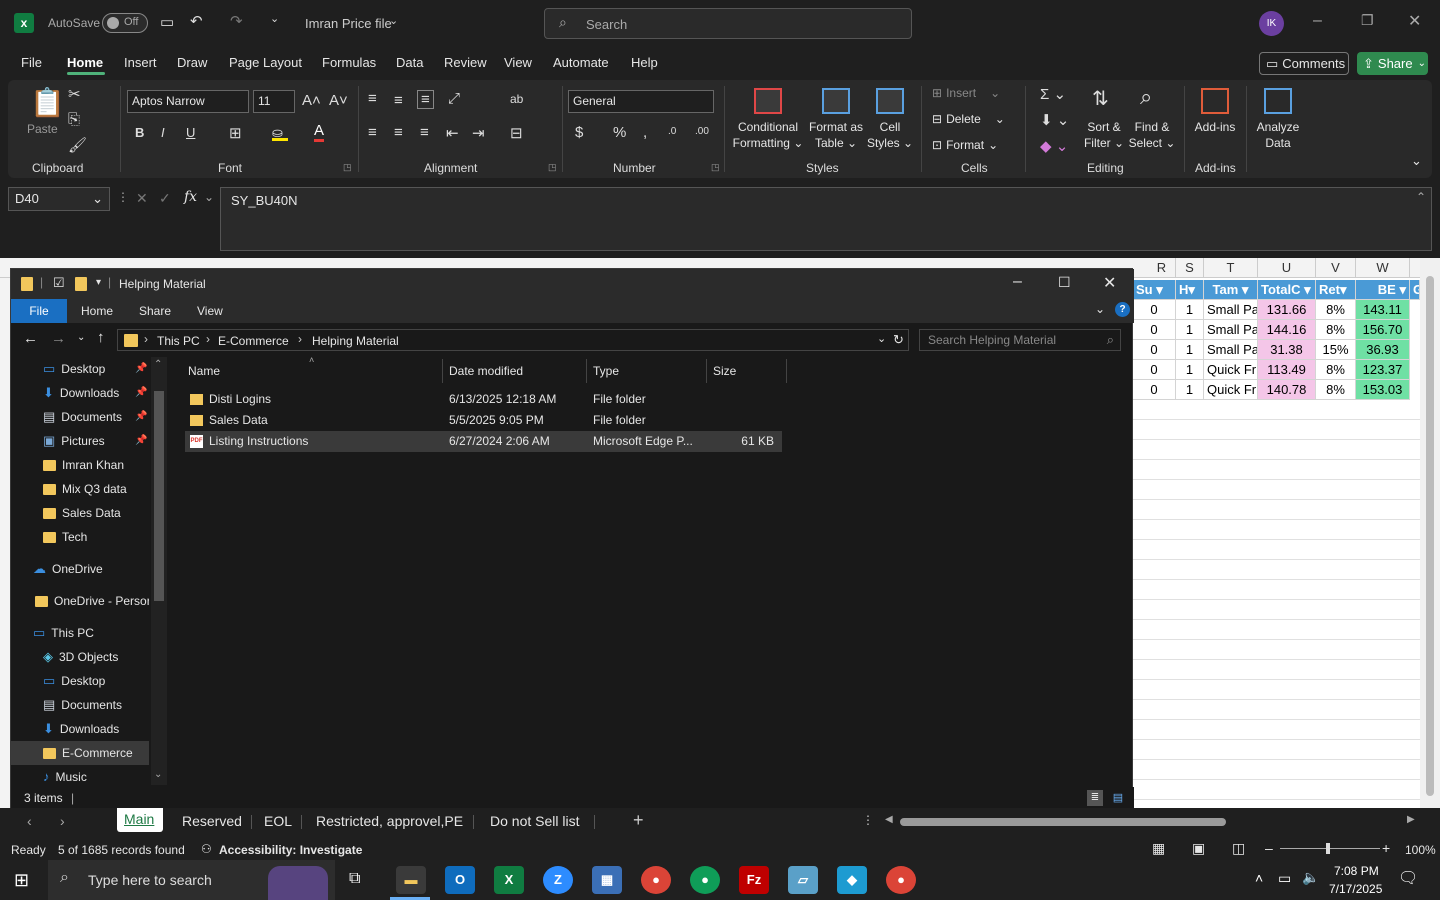 The image size is (1440, 900). I want to click on font-size-select: 11, so click(274, 101).